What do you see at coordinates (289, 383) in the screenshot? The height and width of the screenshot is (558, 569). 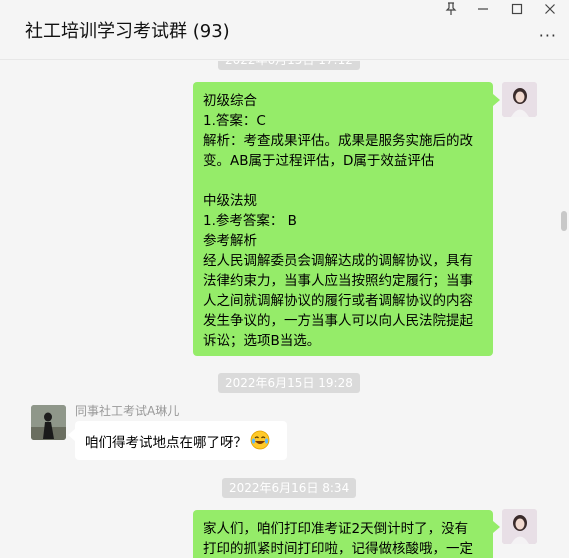 I see `timestamp: 2022年6月15日 19:28` at bounding box center [289, 383].